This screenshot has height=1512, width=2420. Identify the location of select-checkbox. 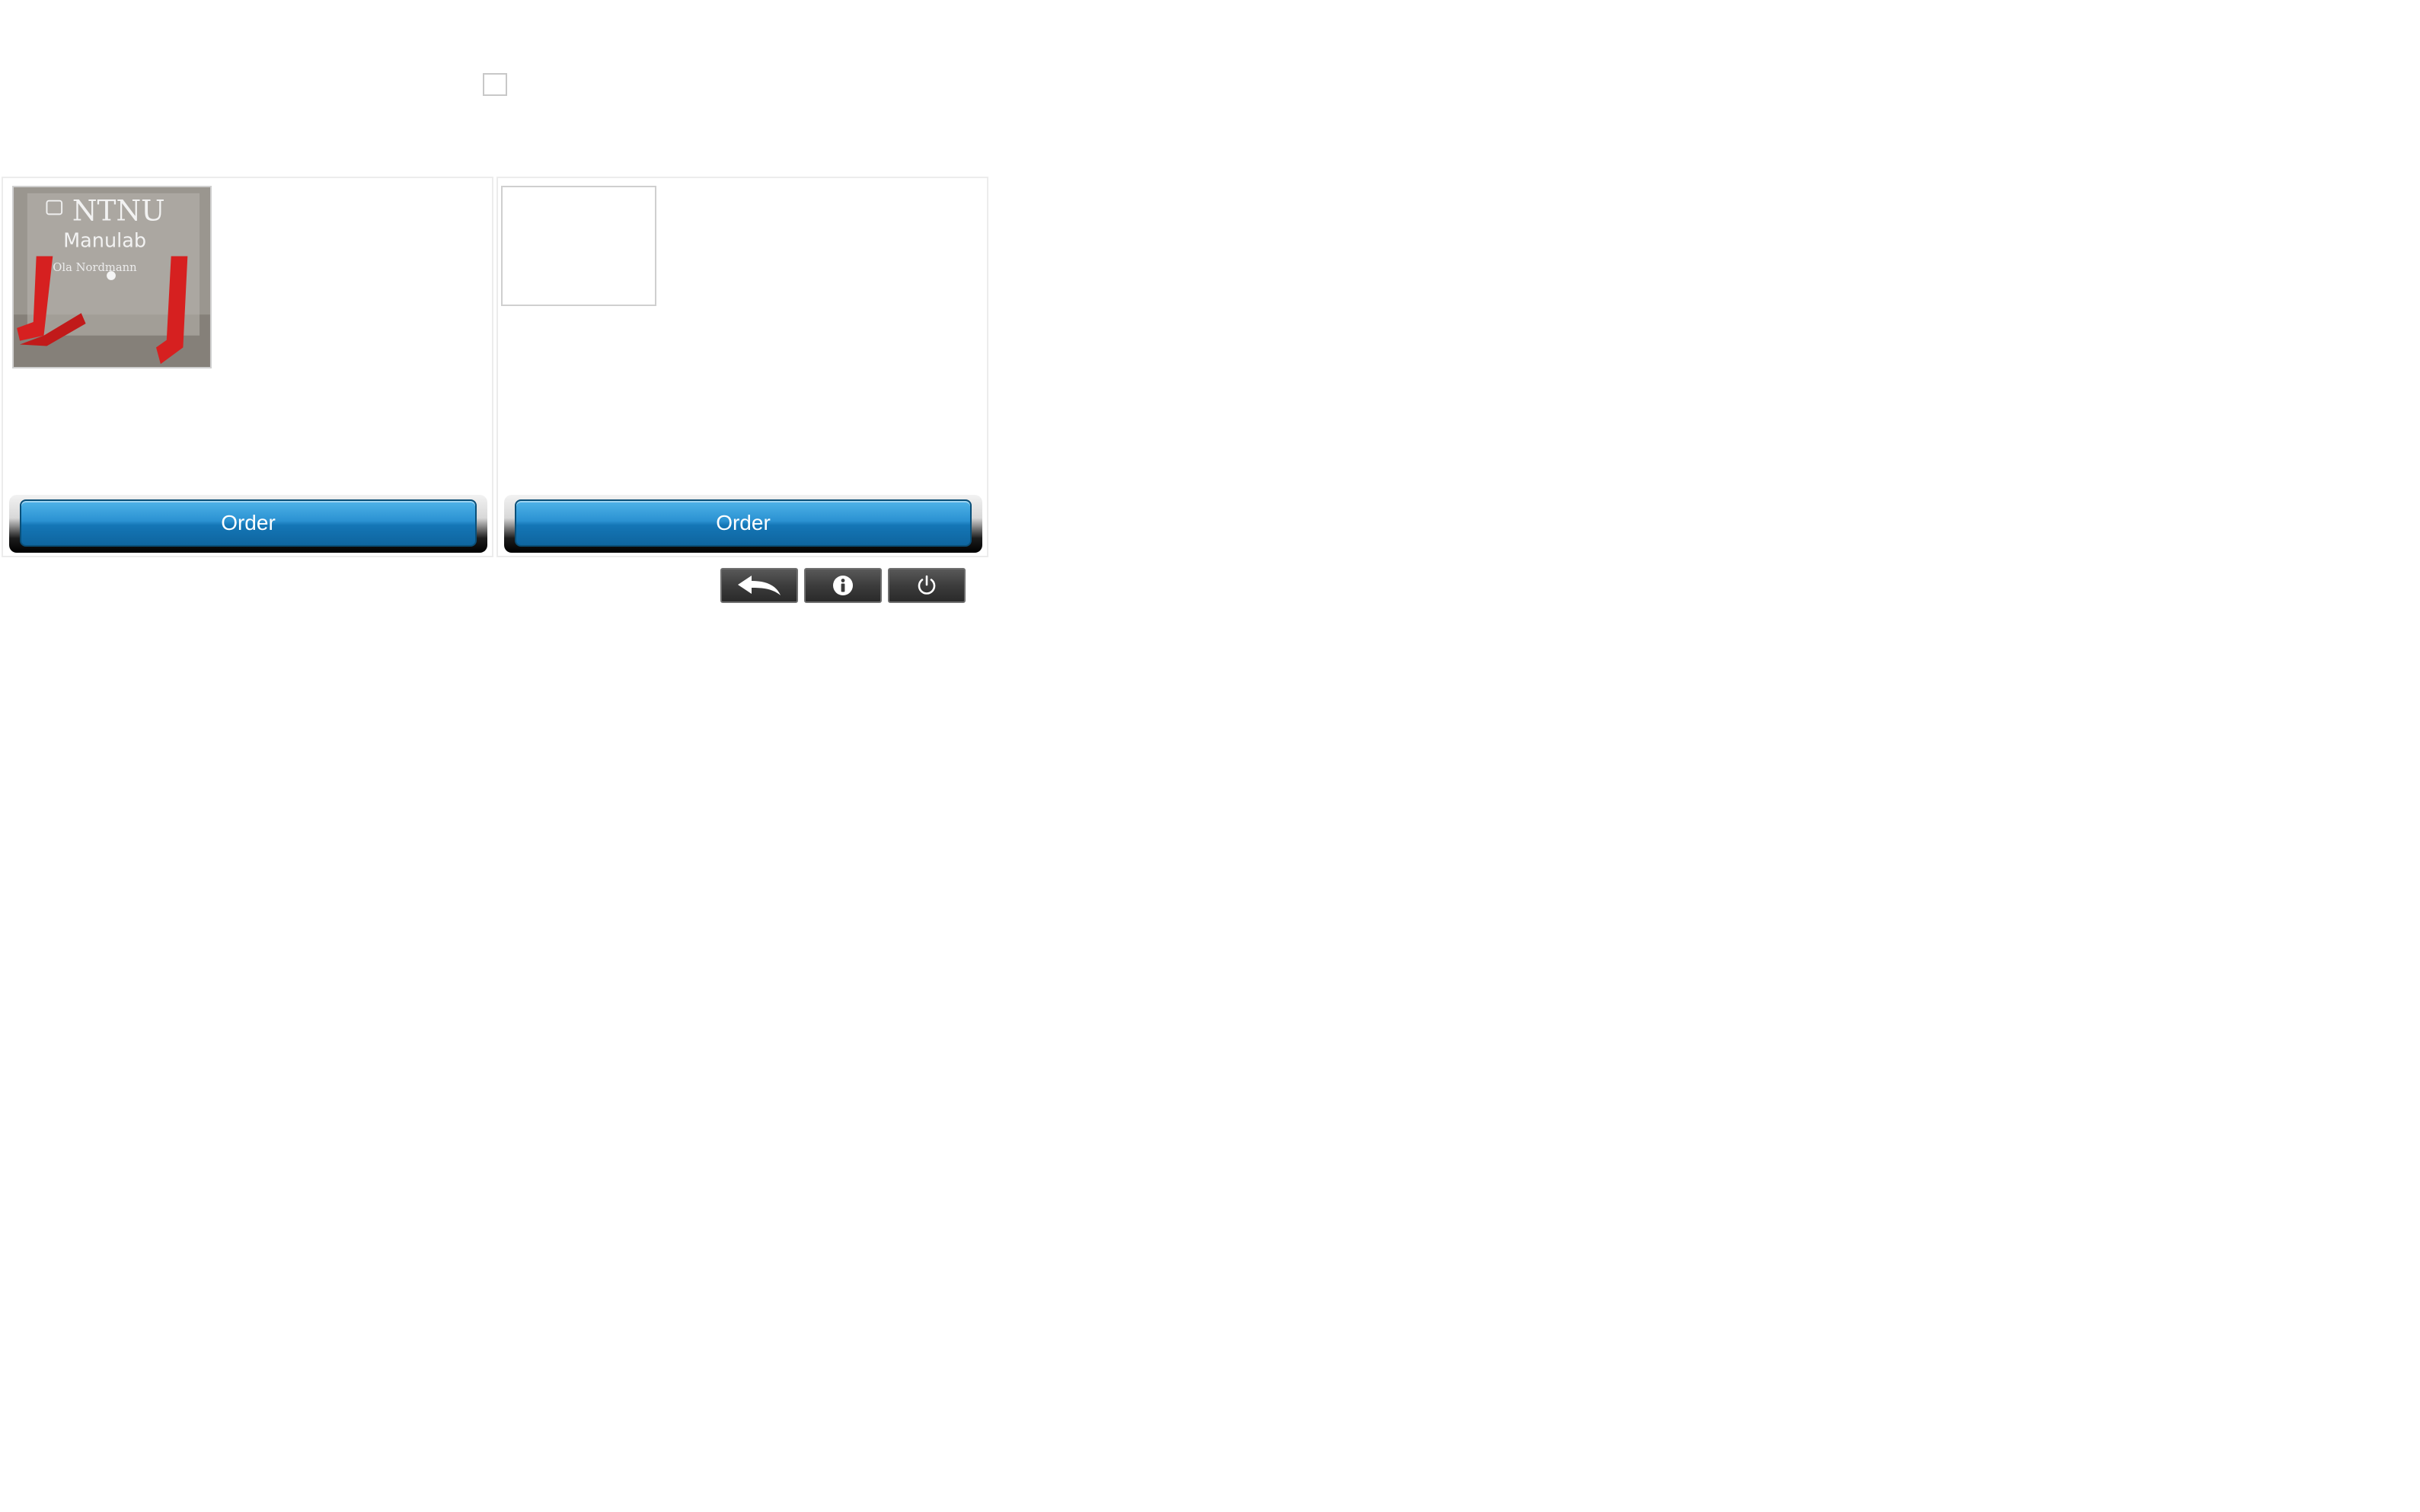
(495, 84).